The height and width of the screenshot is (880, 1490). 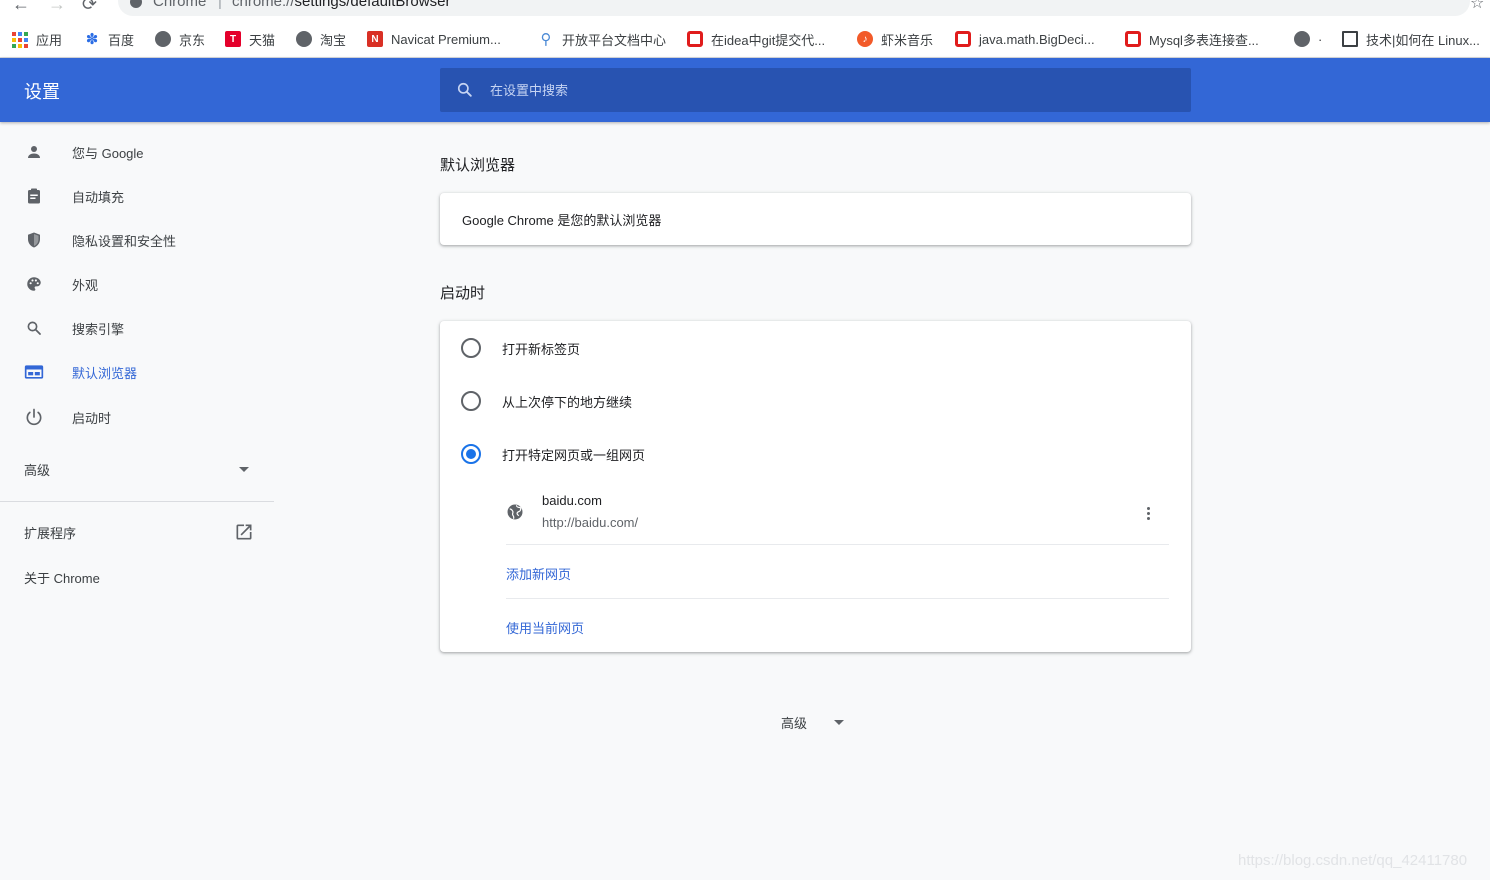 What do you see at coordinates (137, 417) in the screenshot?
I see `sidebar-item-on-startup: 启动时` at bounding box center [137, 417].